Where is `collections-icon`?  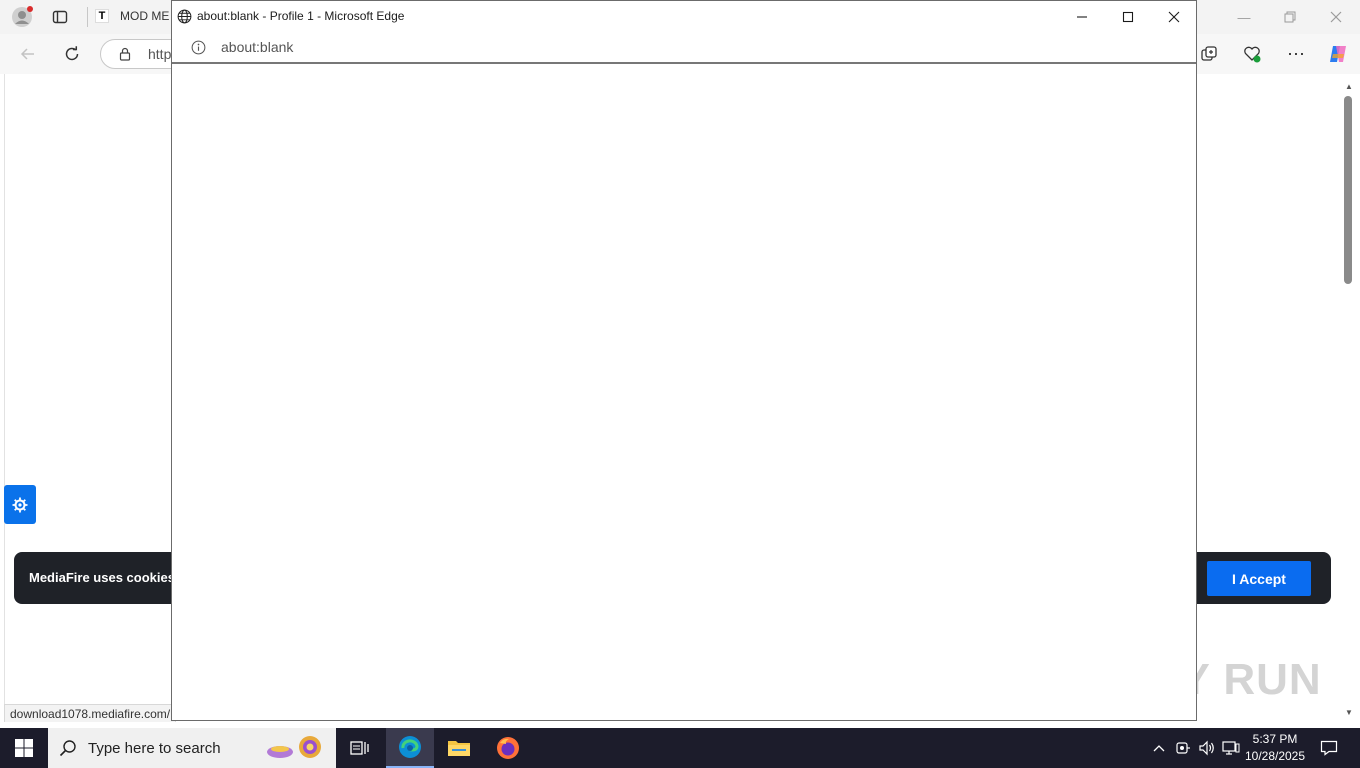 collections-icon is located at coordinates (1209, 54).